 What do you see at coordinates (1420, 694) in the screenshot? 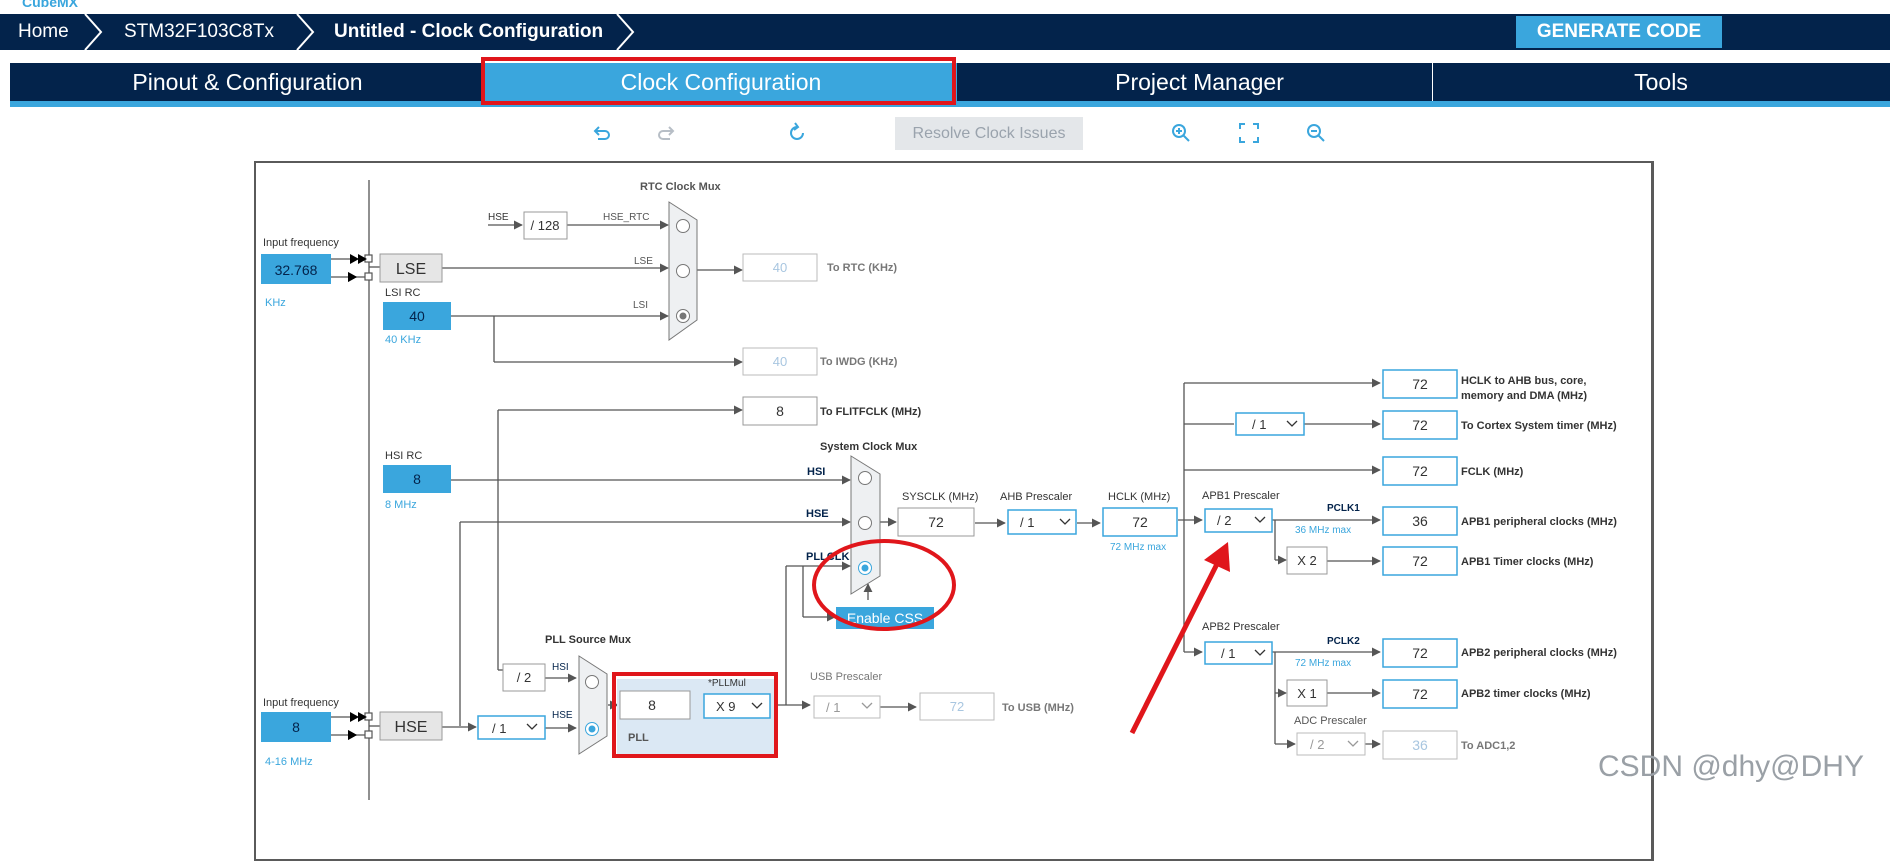
I see `apb2-timer-output-value: 72` at bounding box center [1420, 694].